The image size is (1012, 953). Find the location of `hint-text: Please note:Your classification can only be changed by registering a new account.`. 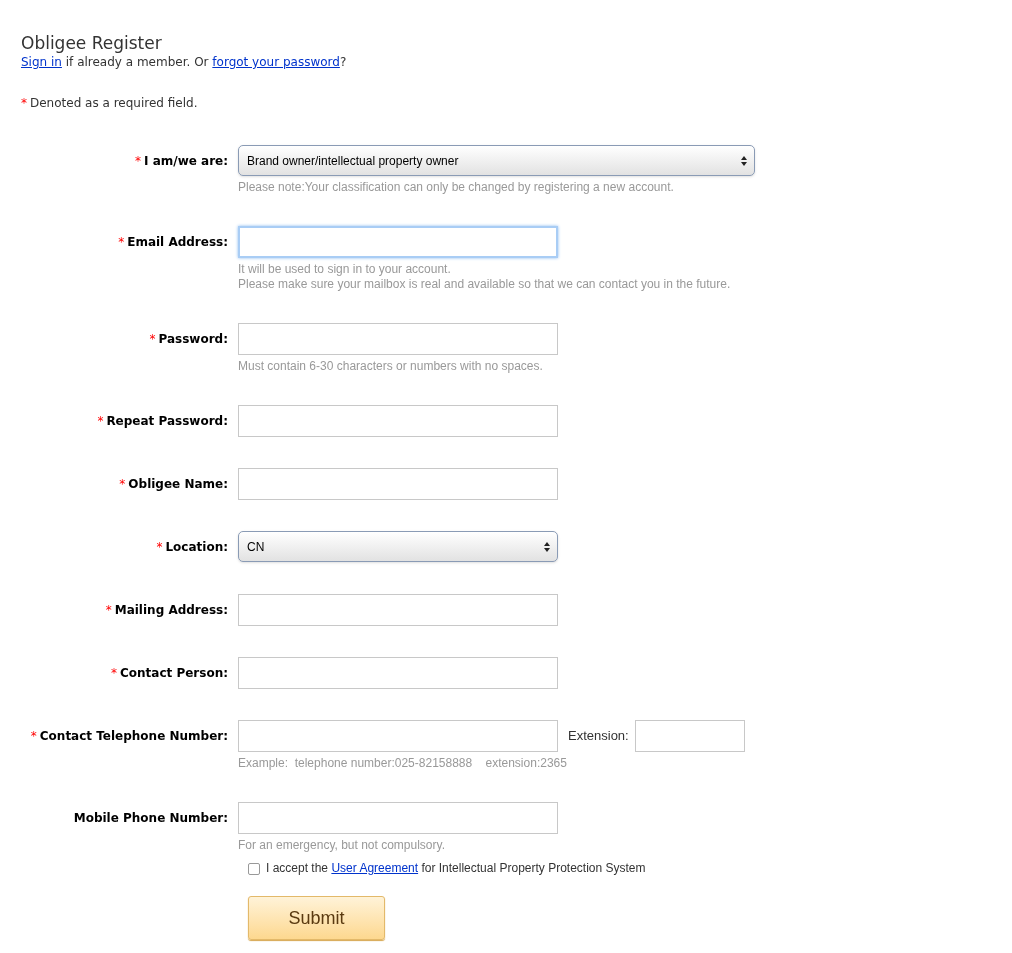

hint-text: Please note:Your classification can only be changed by registering a new account. is located at coordinates (456, 187).